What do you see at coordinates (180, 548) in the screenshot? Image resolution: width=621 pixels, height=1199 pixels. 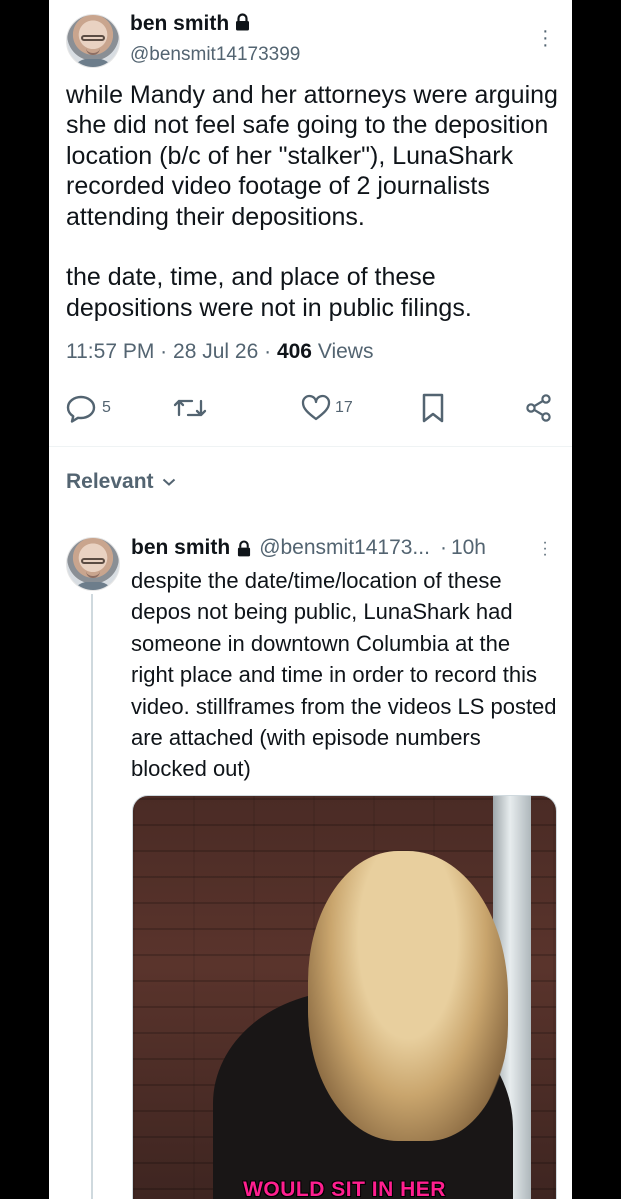 I see `reply-author-name: ben smith` at bounding box center [180, 548].